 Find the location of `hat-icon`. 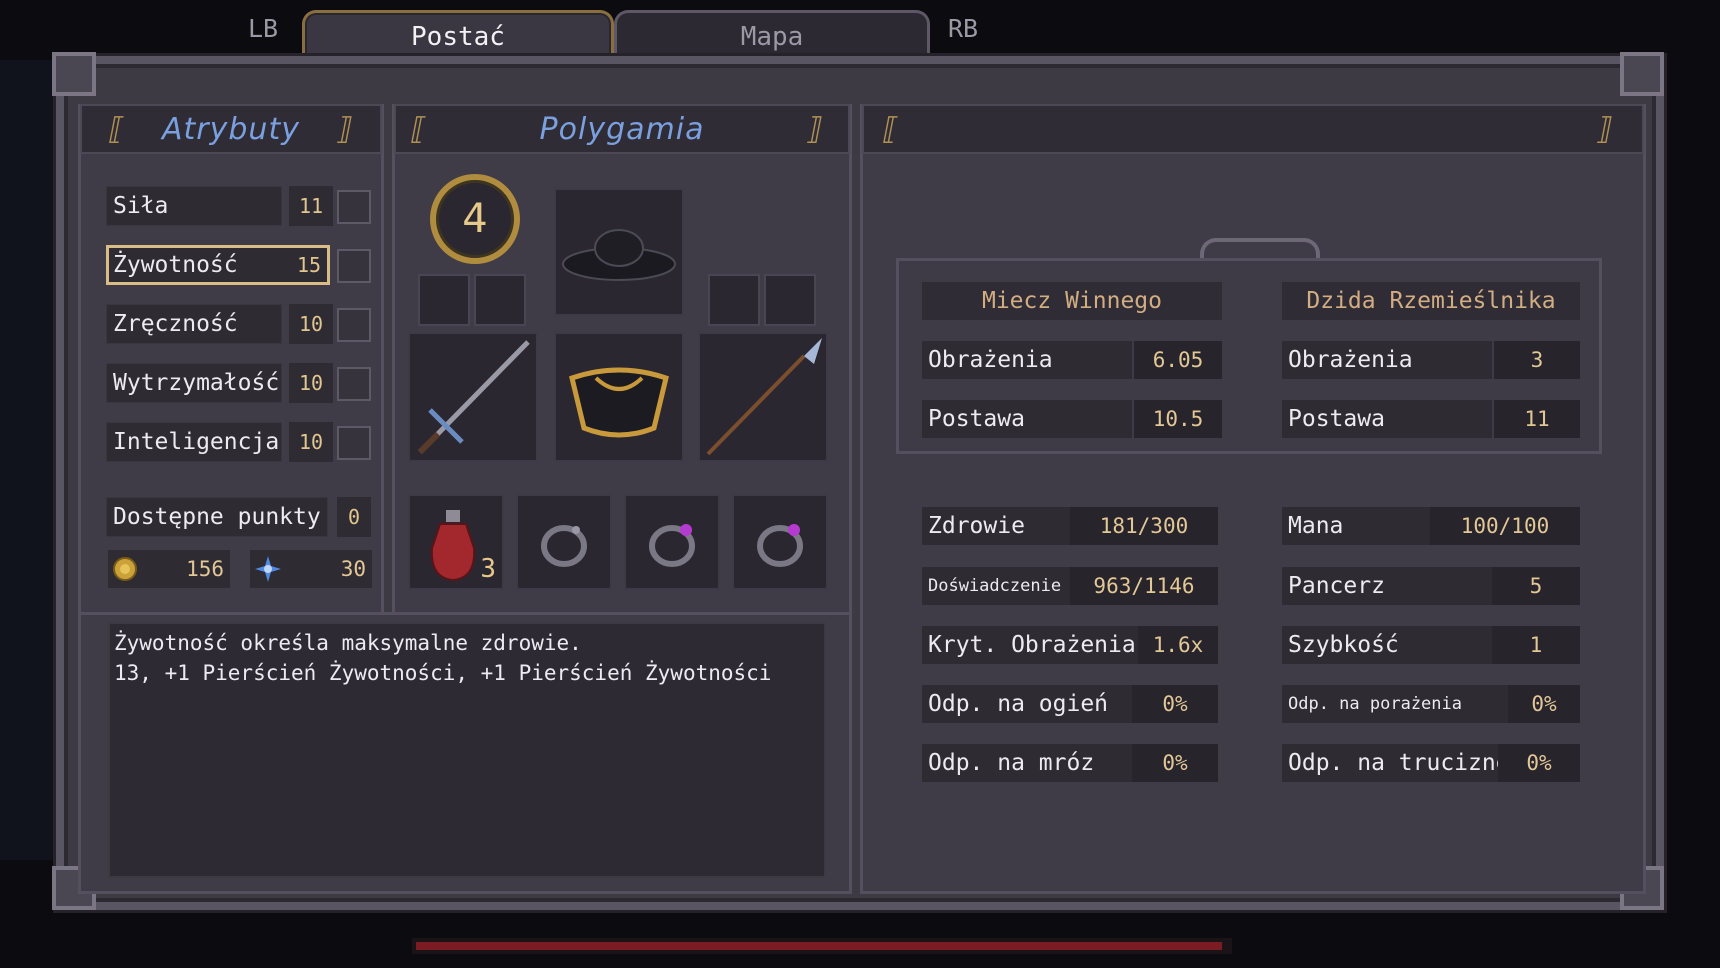

hat-icon is located at coordinates (619, 255).